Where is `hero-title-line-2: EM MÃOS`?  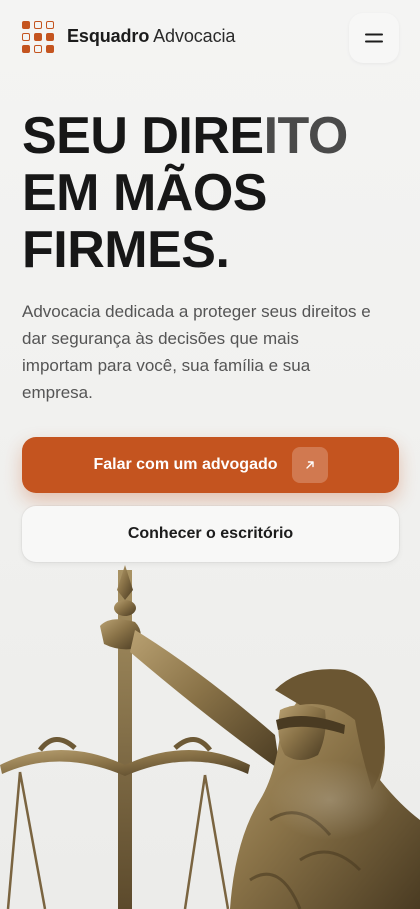 hero-title-line-2: EM MÃOS is located at coordinates (144, 193).